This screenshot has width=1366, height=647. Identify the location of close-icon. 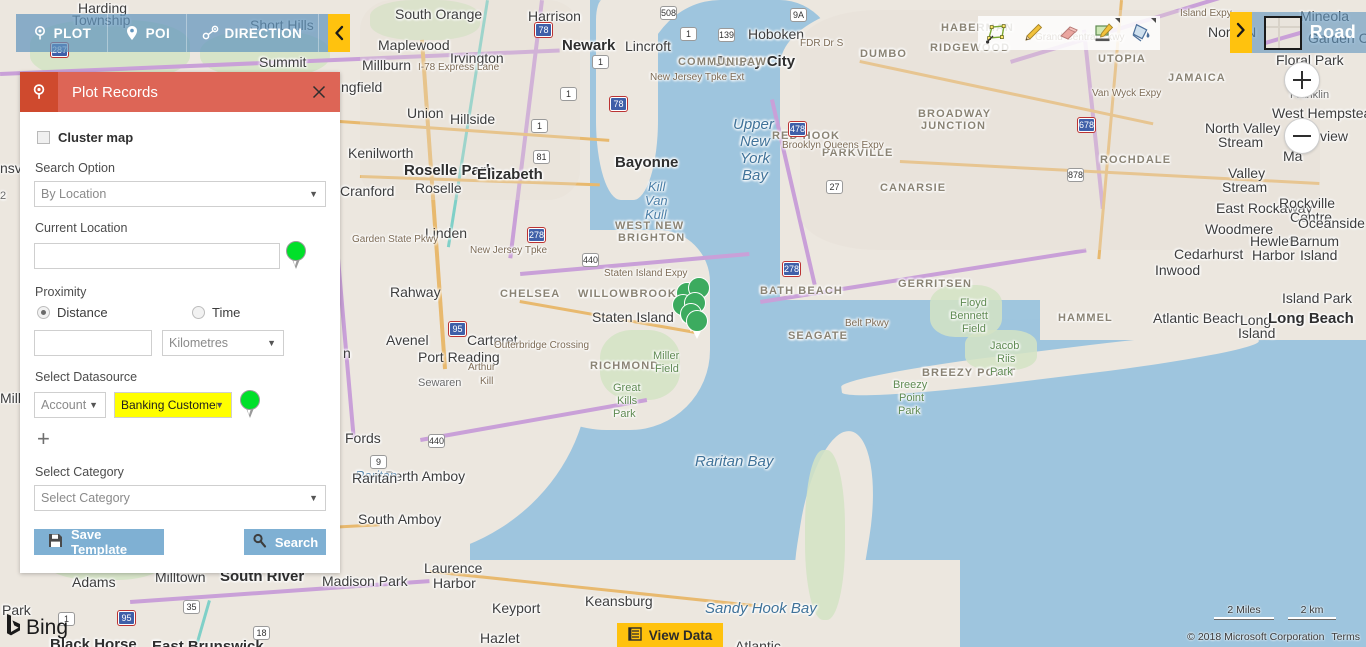
(319, 92).